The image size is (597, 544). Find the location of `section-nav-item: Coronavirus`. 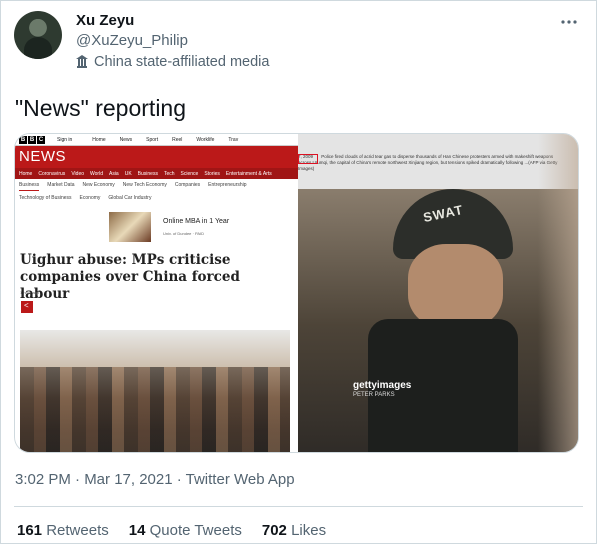

section-nav-item: Coronavirus is located at coordinates (52, 173).